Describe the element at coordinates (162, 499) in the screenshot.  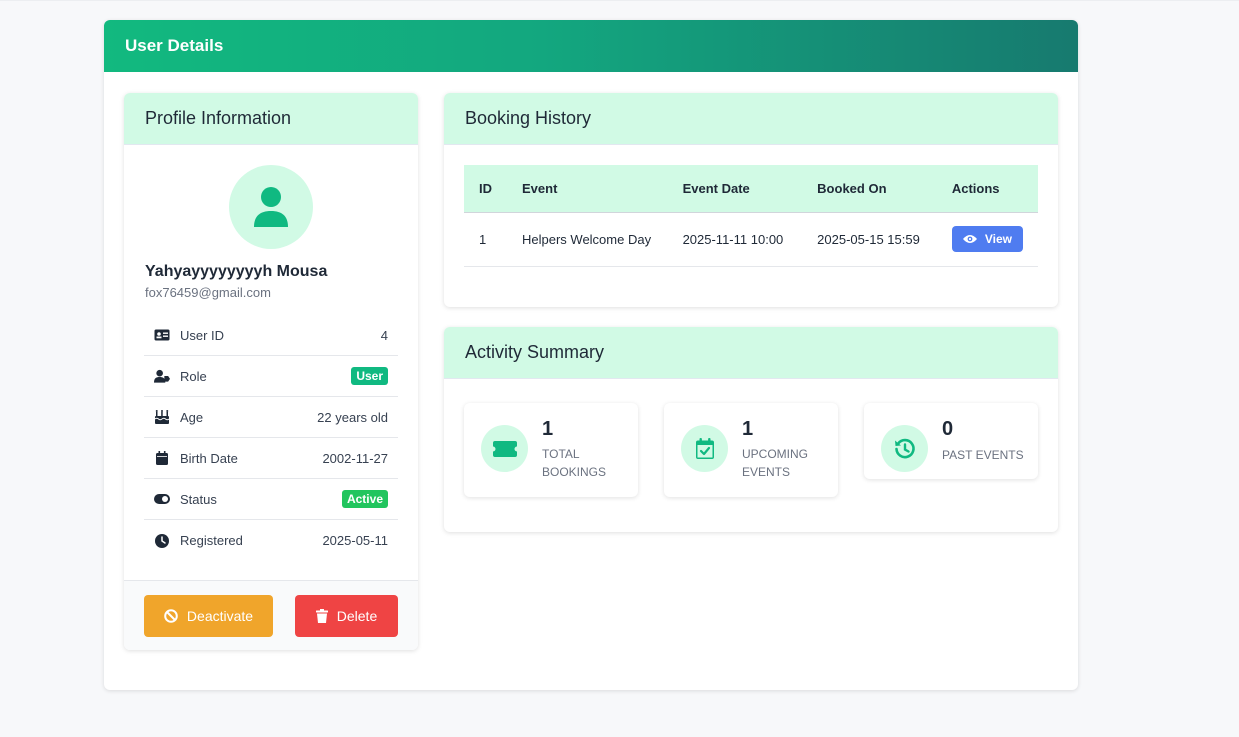
I see `toggle-icon` at that location.